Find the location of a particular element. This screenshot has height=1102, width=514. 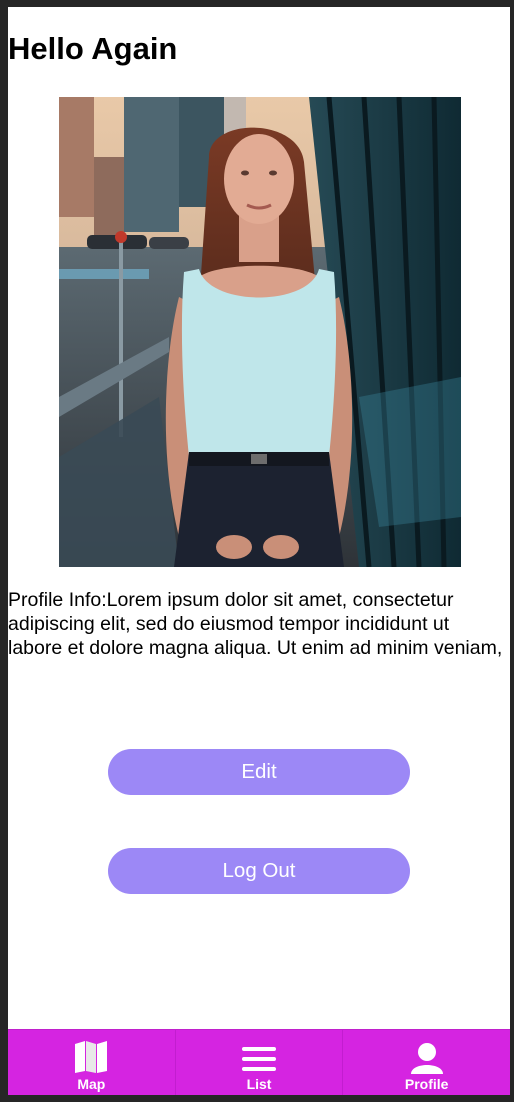

tab-list: List is located at coordinates (260, 1062).